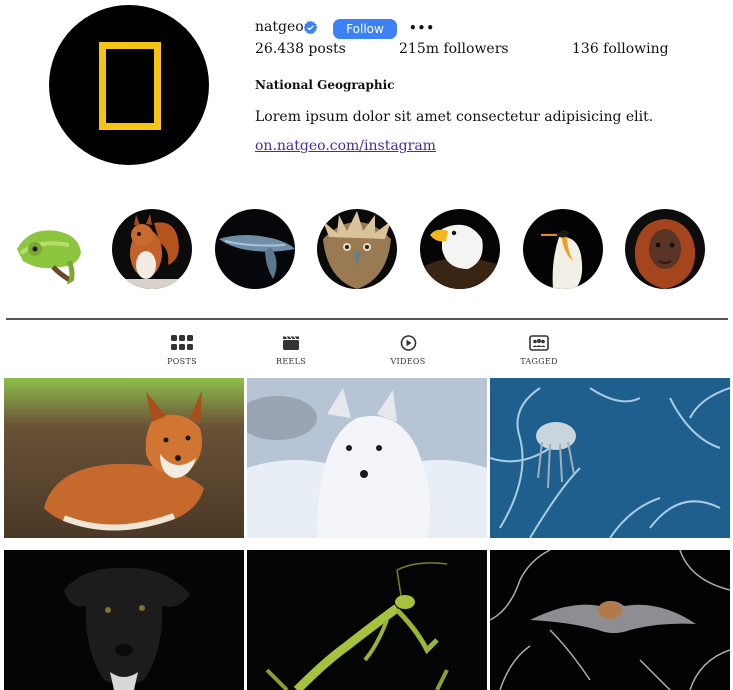  What do you see at coordinates (357, 249) in the screenshot?
I see `highlight-philippine-eagle` at bounding box center [357, 249].